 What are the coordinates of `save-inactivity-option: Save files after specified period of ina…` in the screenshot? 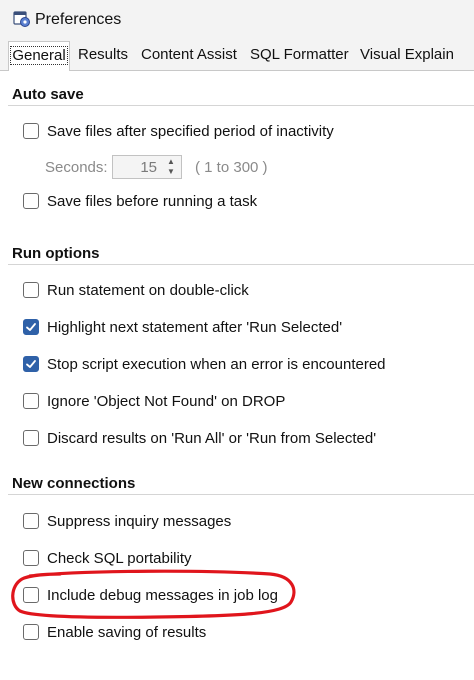 It's located at (178, 131).